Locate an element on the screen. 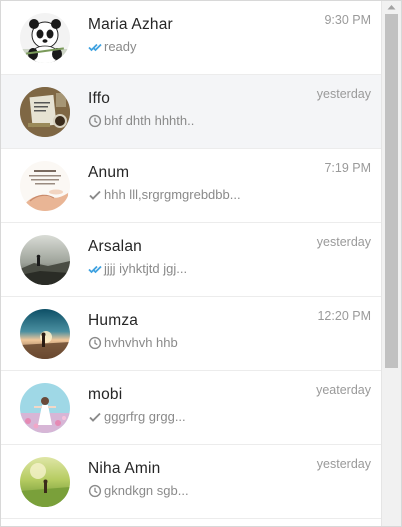 The height and width of the screenshot is (527, 402). message-preview: ready is located at coordinates (112, 46).